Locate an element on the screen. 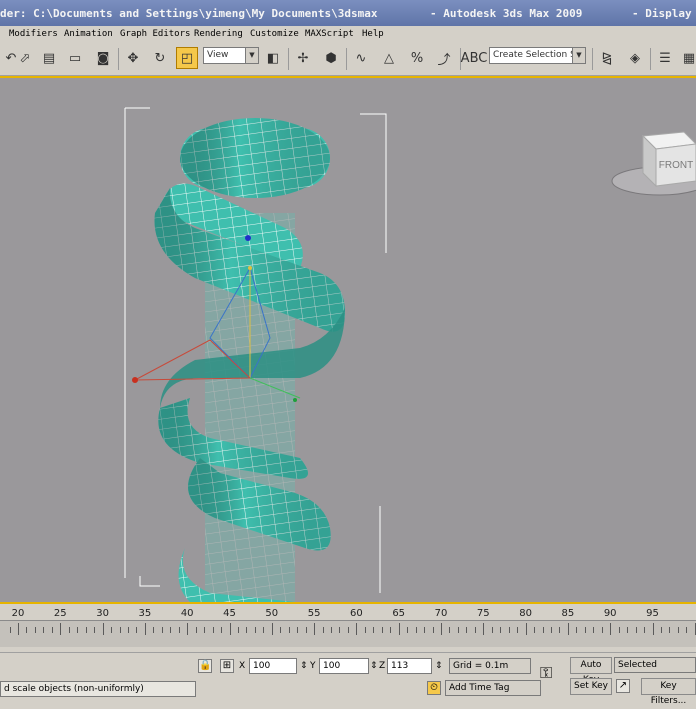 The width and height of the screenshot is (696, 709). curve-editor-icon: ▦ is located at coordinates (687, 58).